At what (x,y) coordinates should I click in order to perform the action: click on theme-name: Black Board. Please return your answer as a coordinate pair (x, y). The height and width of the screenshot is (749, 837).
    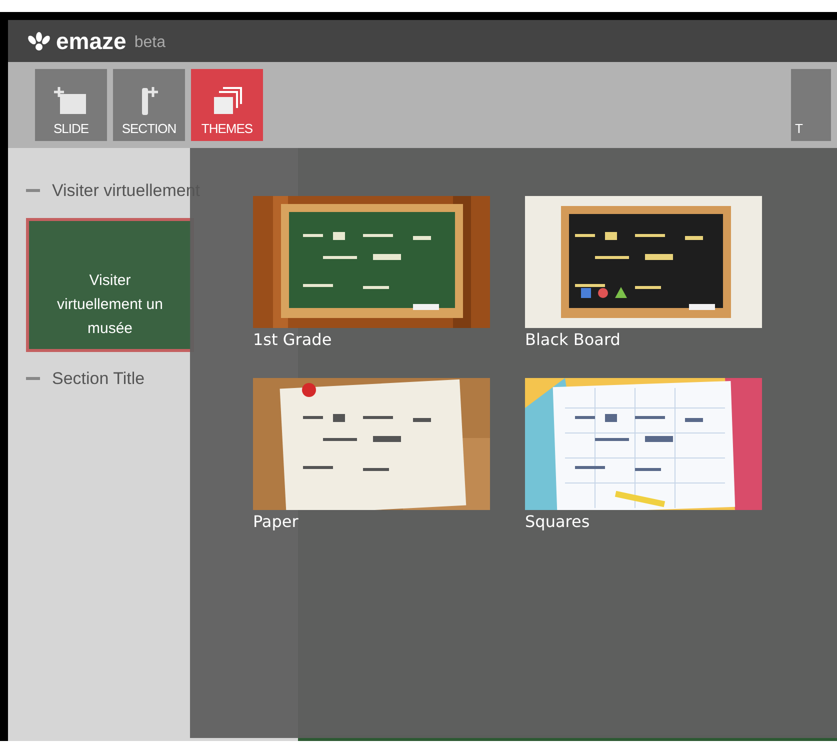
    Looking at the image, I should click on (572, 340).